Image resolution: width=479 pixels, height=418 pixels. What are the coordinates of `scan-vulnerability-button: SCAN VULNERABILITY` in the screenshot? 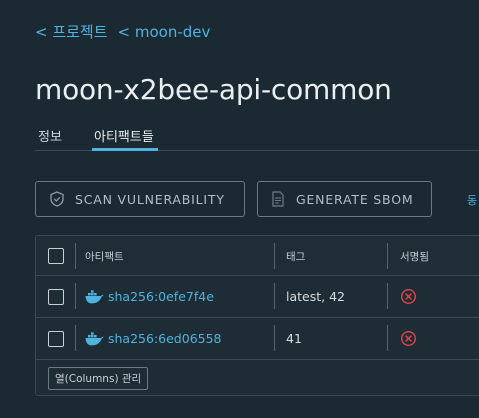 It's located at (140, 199).